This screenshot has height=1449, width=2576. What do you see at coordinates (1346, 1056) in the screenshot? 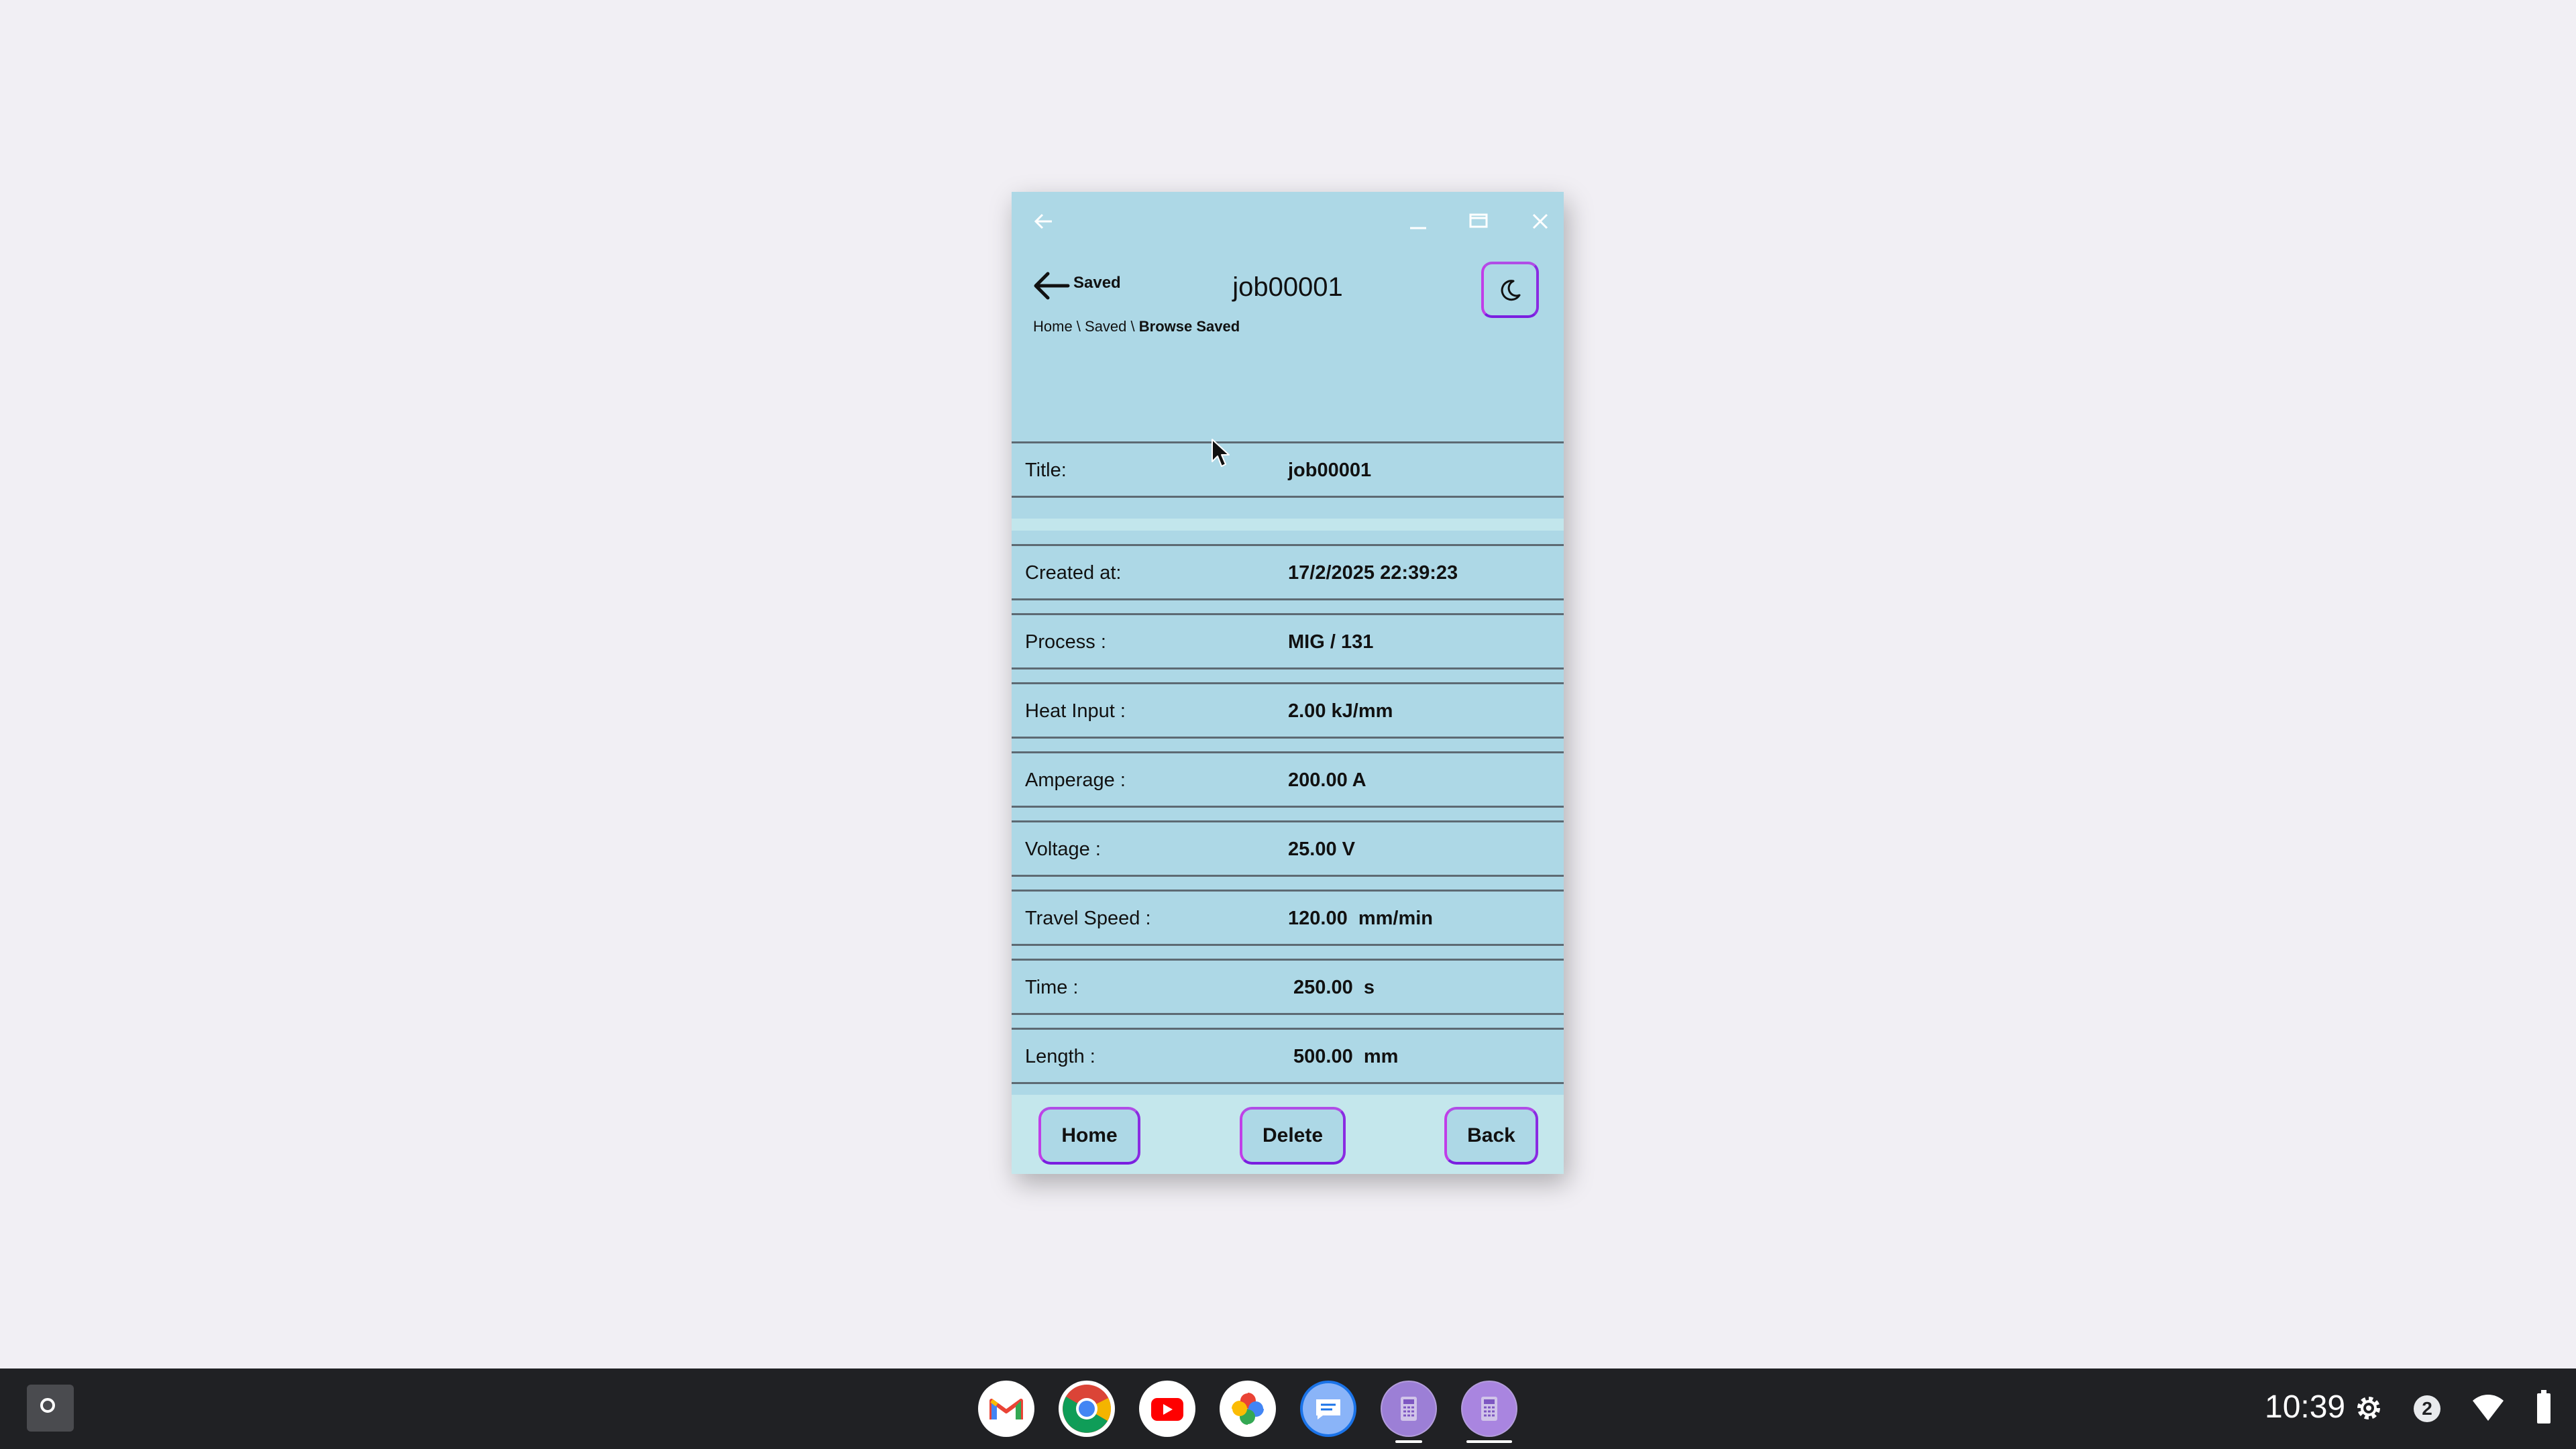
I see `row-value: 500.00 mm` at bounding box center [1346, 1056].